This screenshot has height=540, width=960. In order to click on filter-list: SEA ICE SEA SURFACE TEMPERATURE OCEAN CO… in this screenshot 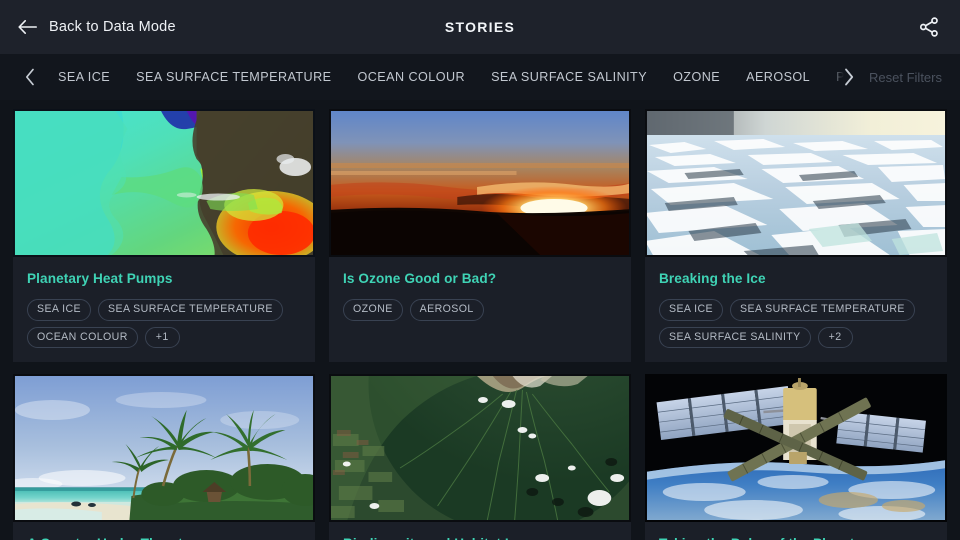, I will do `click(444, 77)`.